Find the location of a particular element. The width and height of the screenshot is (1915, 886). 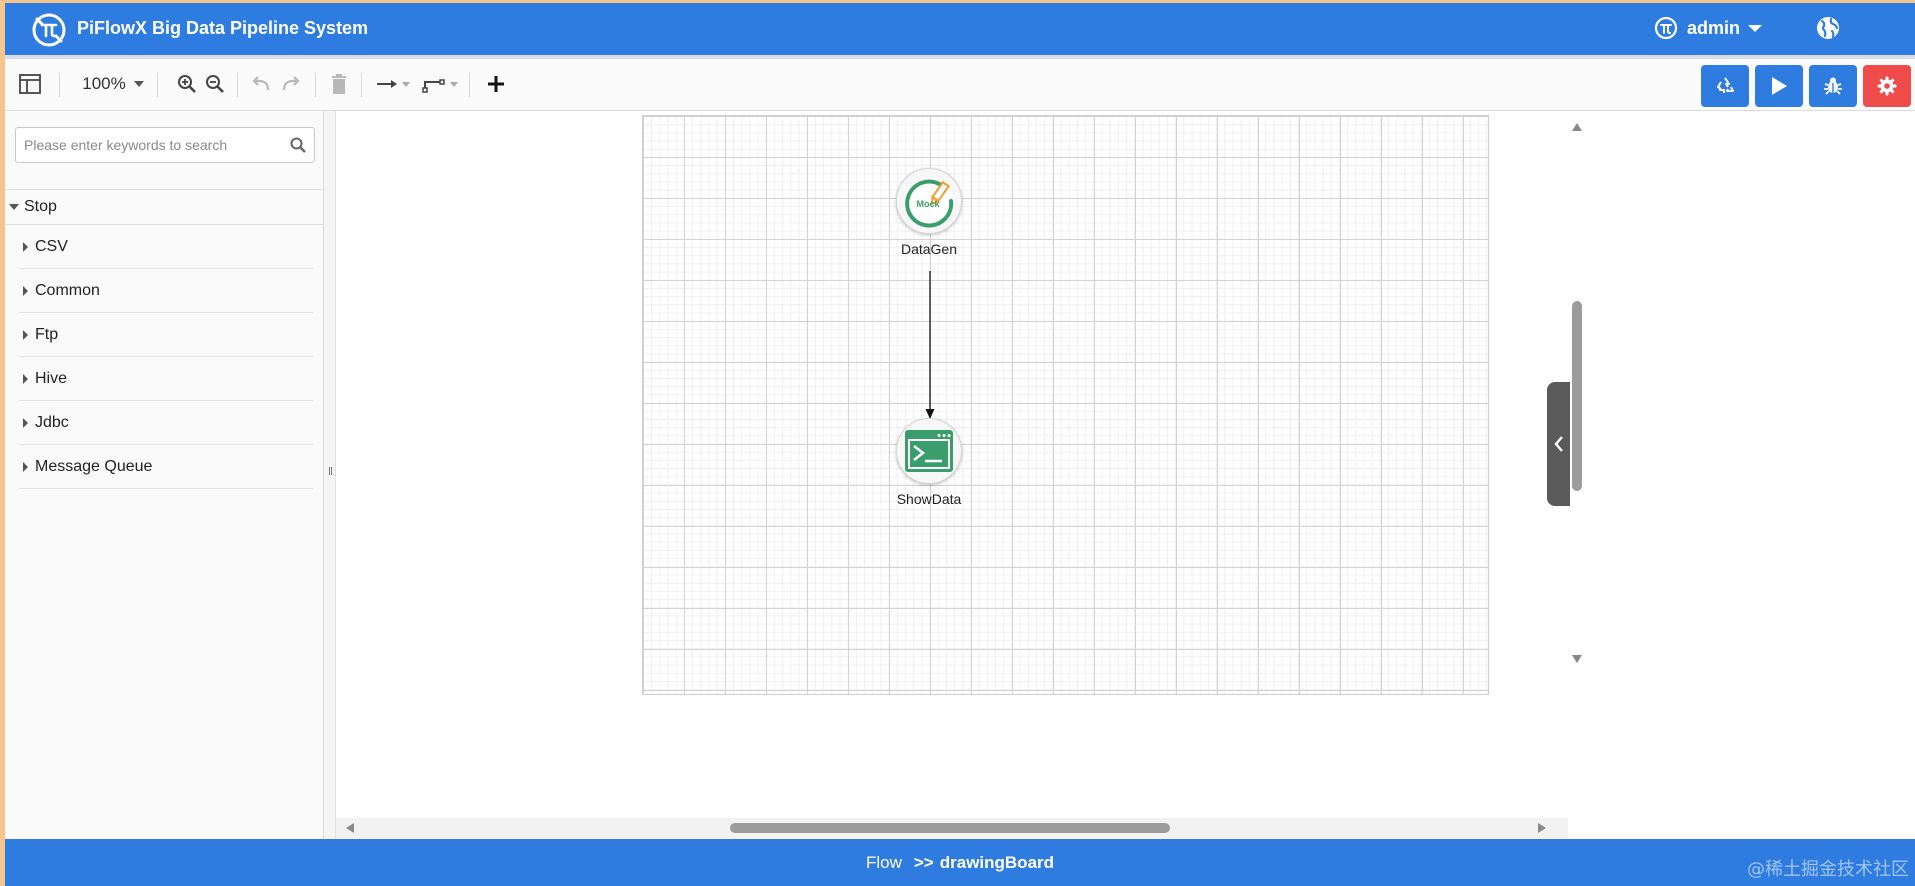

debug-icon is located at coordinates (1833, 86).